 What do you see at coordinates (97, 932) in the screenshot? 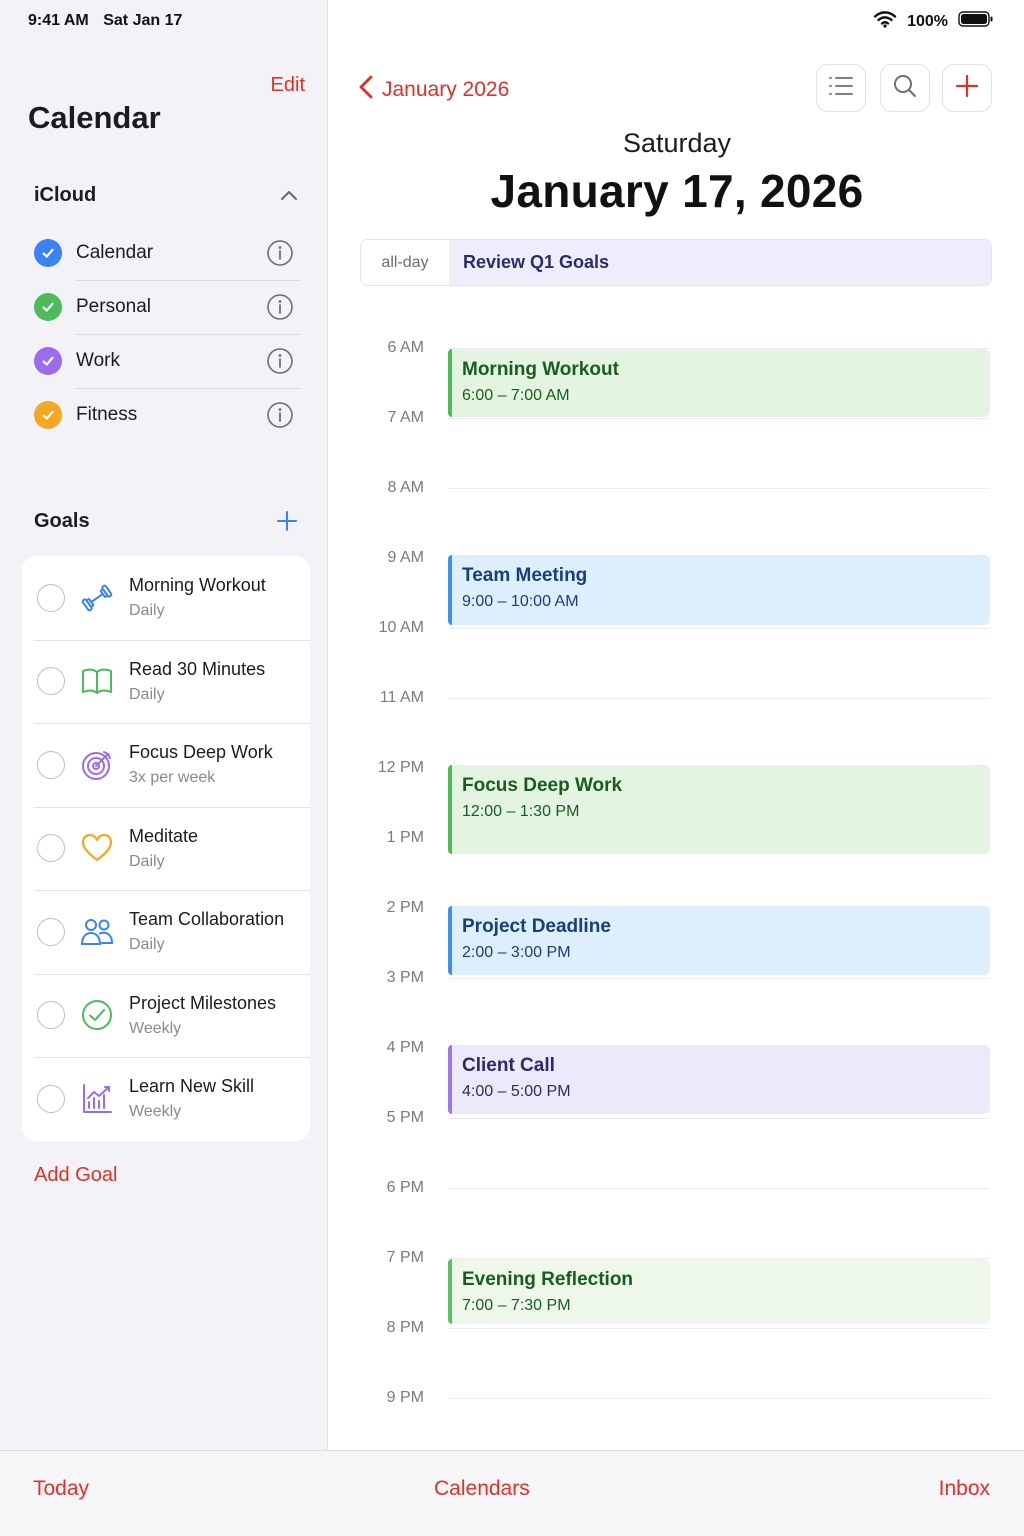
I see `people-icon` at bounding box center [97, 932].